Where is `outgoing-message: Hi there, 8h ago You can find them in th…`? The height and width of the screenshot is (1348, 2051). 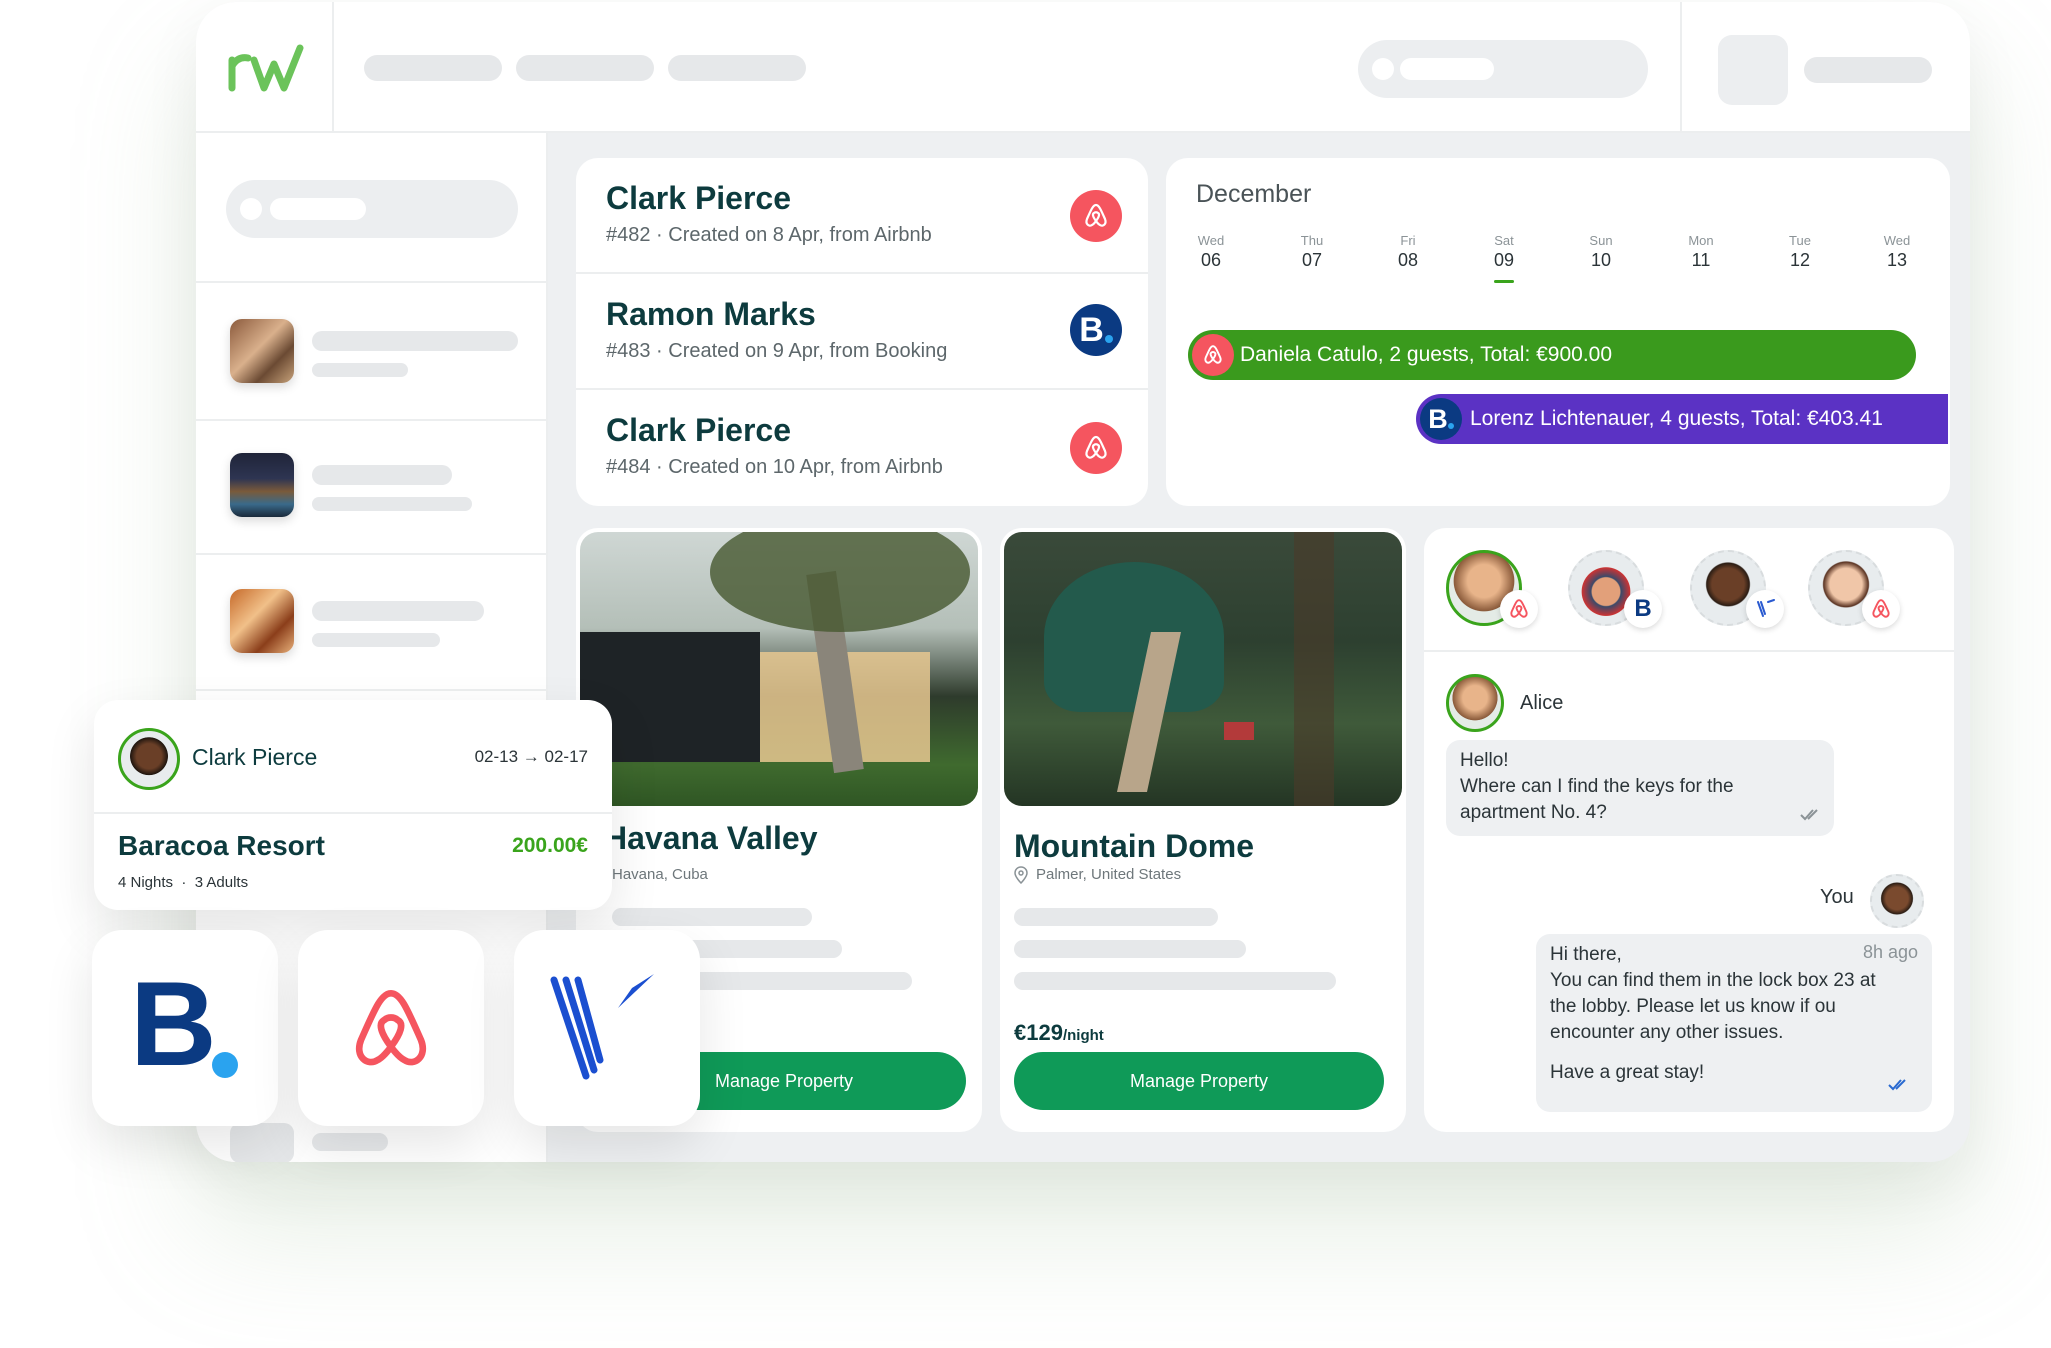
outgoing-message: Hi there, 8h ago You can find them in th… is located at coordinates (1734, 1023).